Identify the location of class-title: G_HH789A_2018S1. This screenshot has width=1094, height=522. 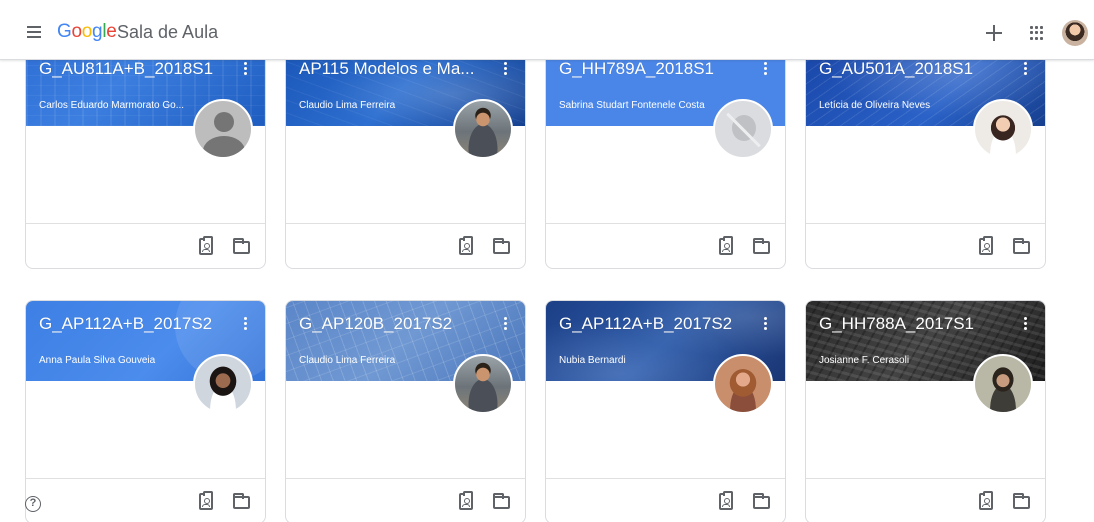
(649, 69).